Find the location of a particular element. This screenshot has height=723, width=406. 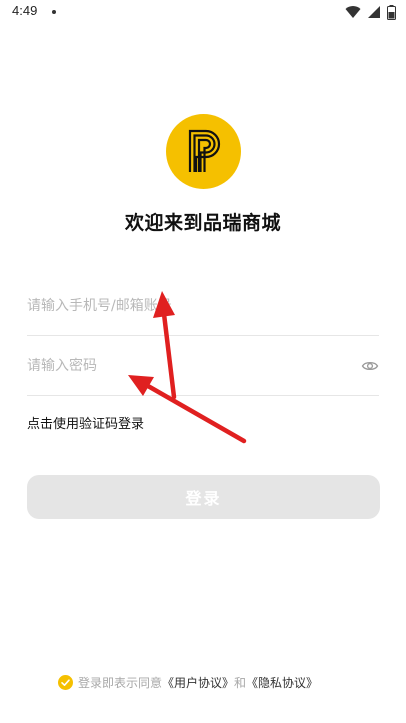

password-field-row is located at coordinates (203, 366).